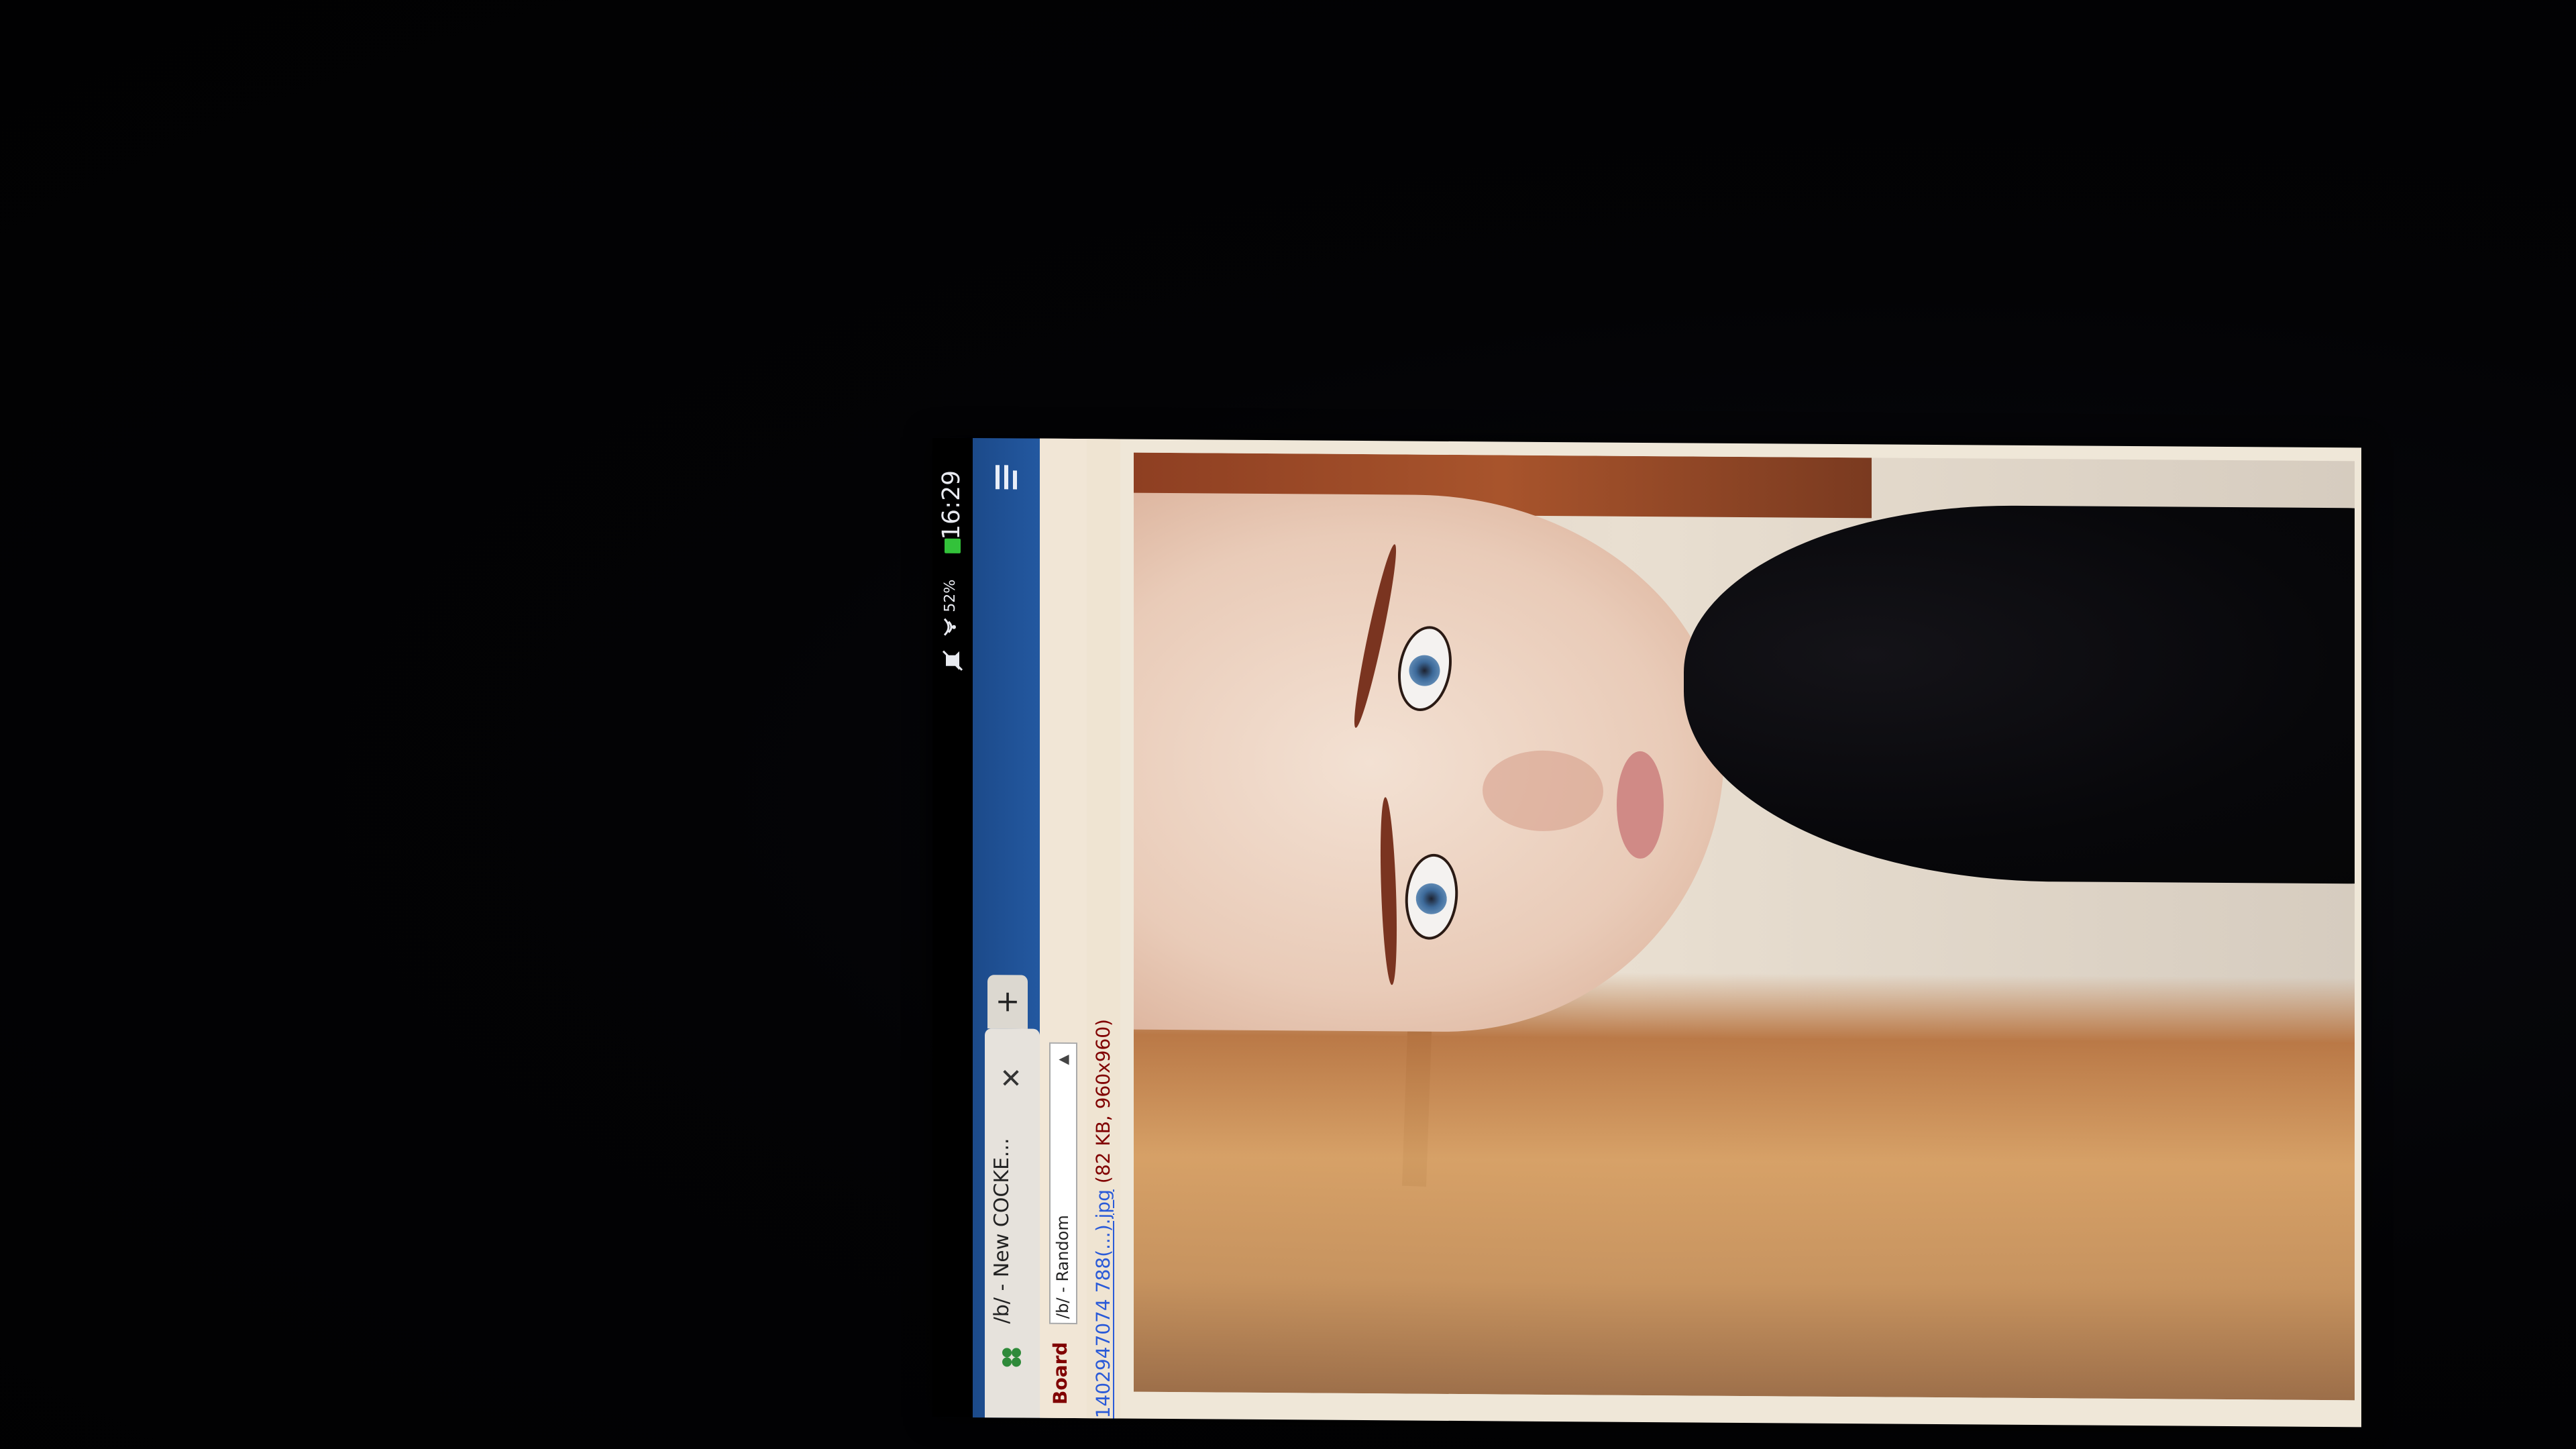 The width and height of the screenshot is (2576, 1449). Describe the element at coordinates (1640, 805) in the screenshot. I see `lips-shape` at that location.